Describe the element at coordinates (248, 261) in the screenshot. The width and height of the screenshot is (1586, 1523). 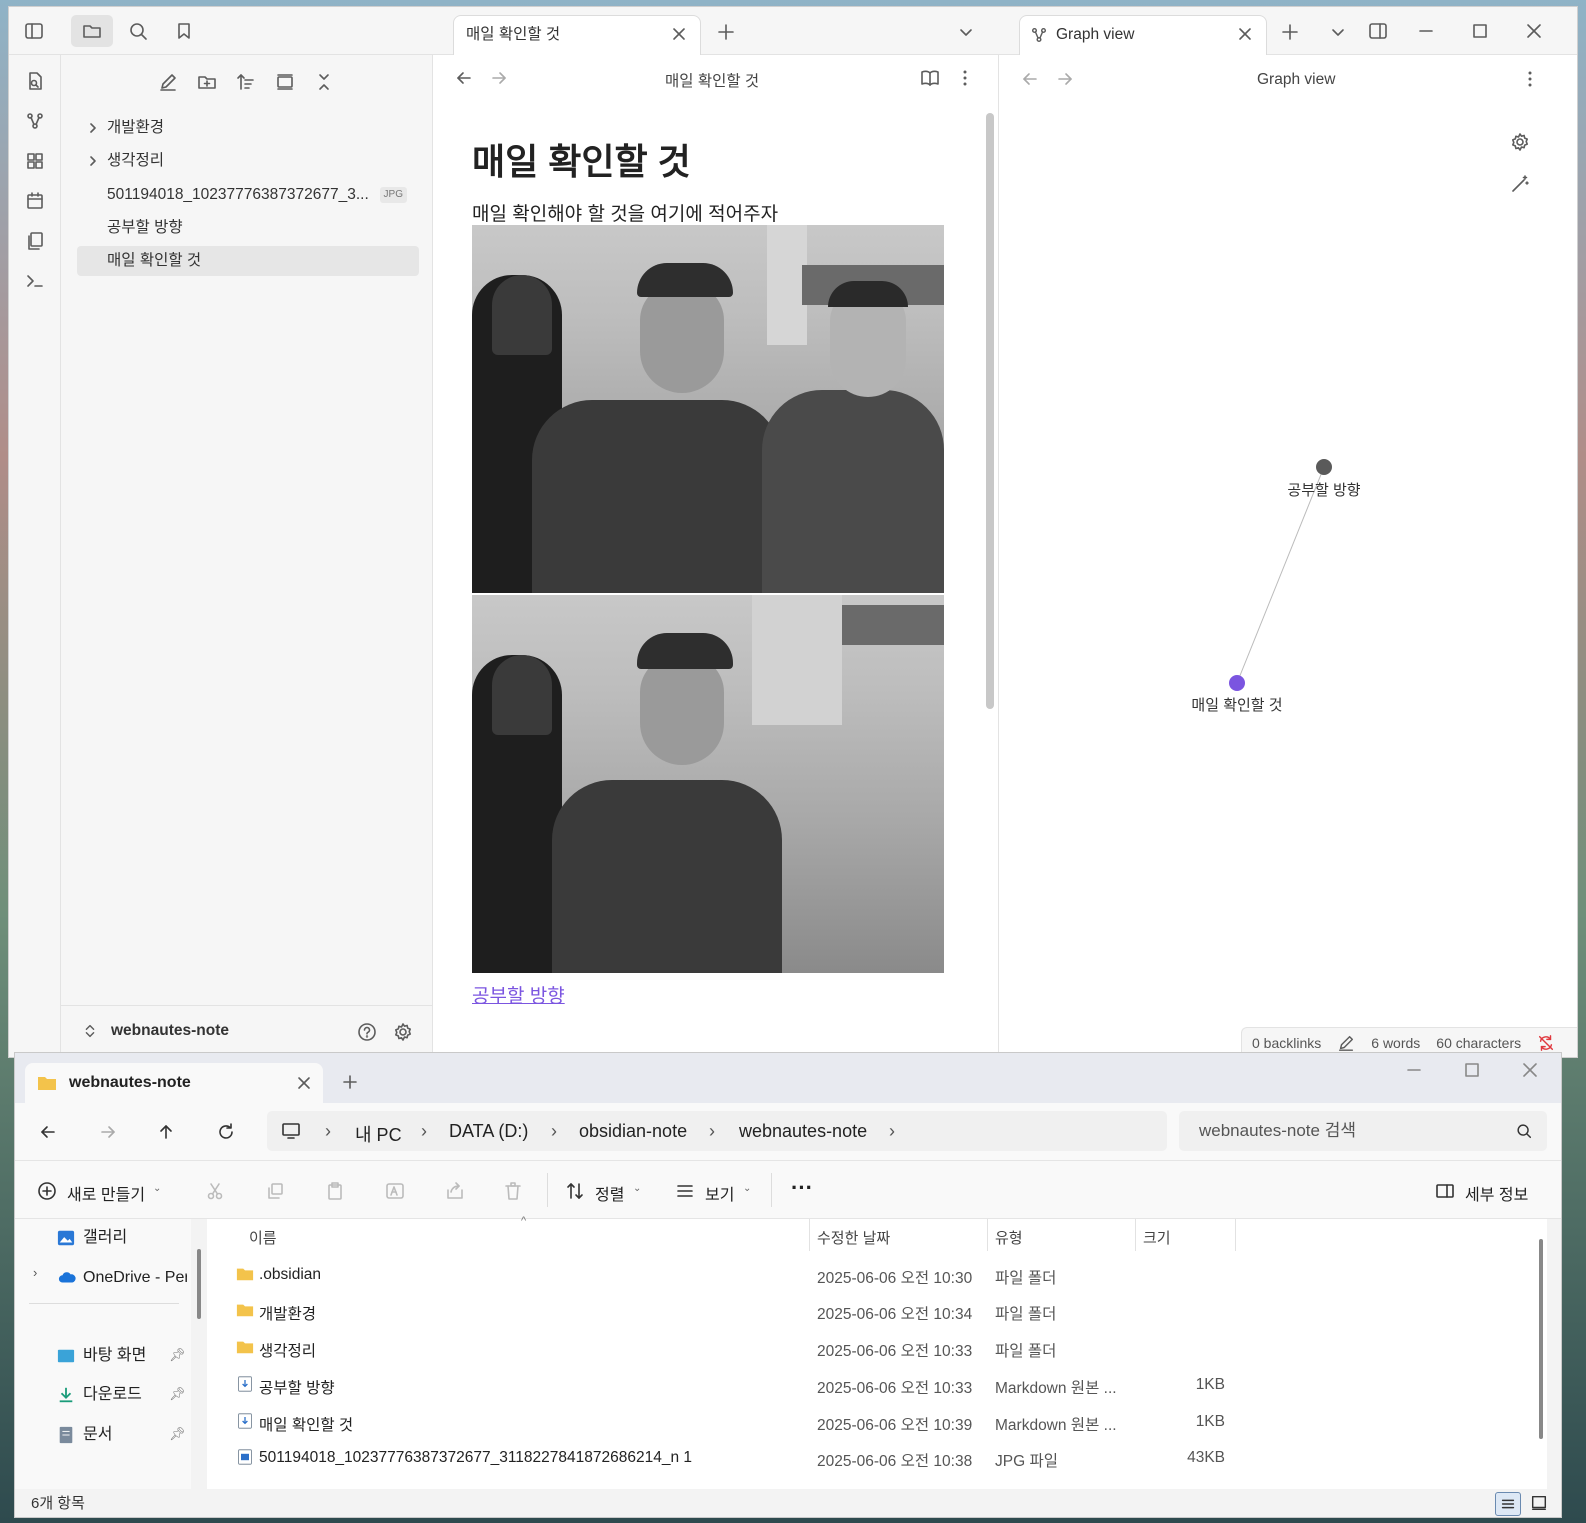
I see `file-item-active: 매일 확인할 것` at that location.